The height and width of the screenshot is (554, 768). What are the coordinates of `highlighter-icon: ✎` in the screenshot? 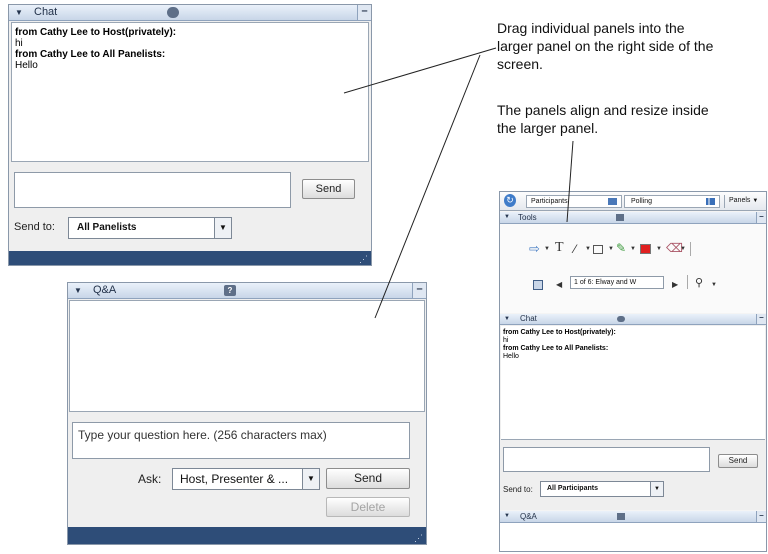 It's located at (621, 248).